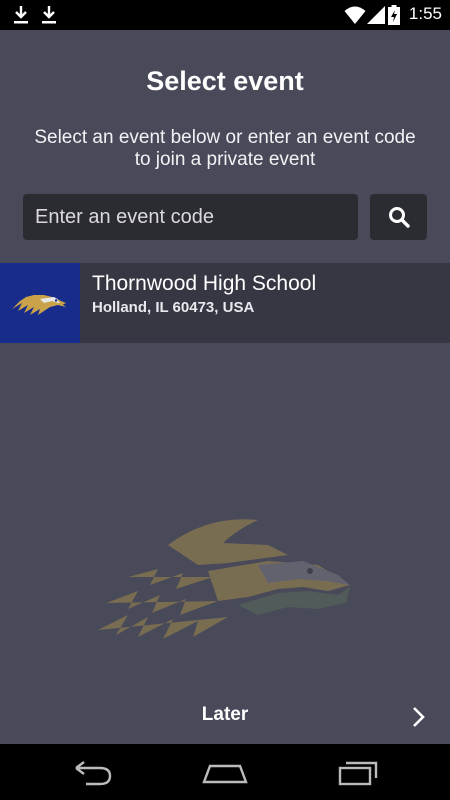  What do you see at coordinates (225, 81) in the screenshot?
I see `page-title: Select event` at bounding box center [225, 81].